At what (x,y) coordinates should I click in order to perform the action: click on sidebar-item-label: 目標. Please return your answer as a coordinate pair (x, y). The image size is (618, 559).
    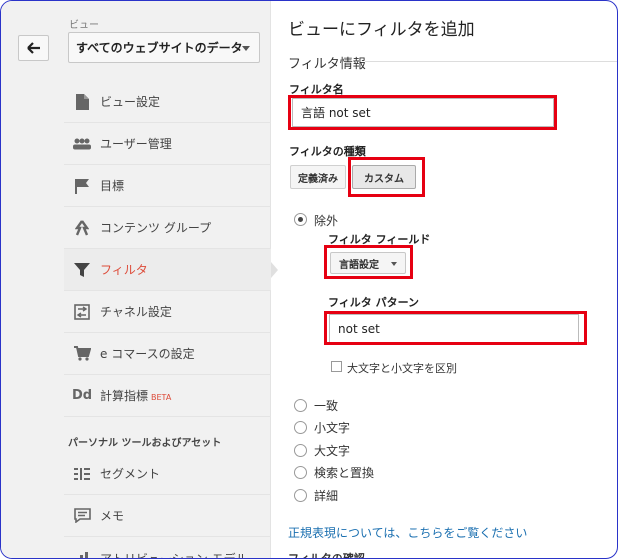
    Looking at the image, I should click on (112, 186).